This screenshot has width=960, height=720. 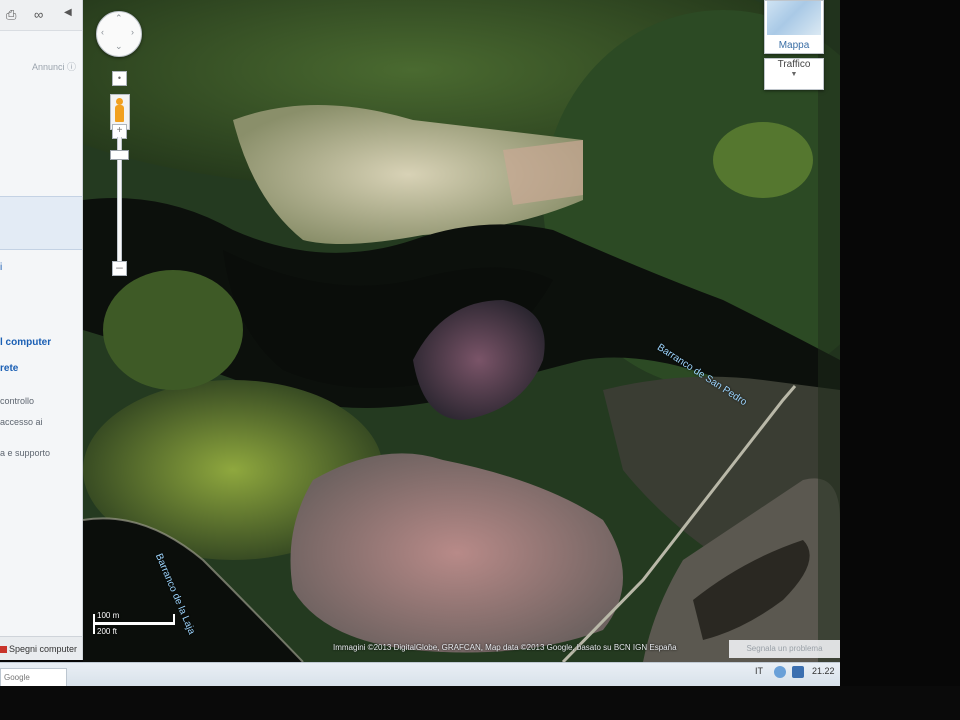 I want to click on map-type-label: Mappa, so click(x=794, y=45).